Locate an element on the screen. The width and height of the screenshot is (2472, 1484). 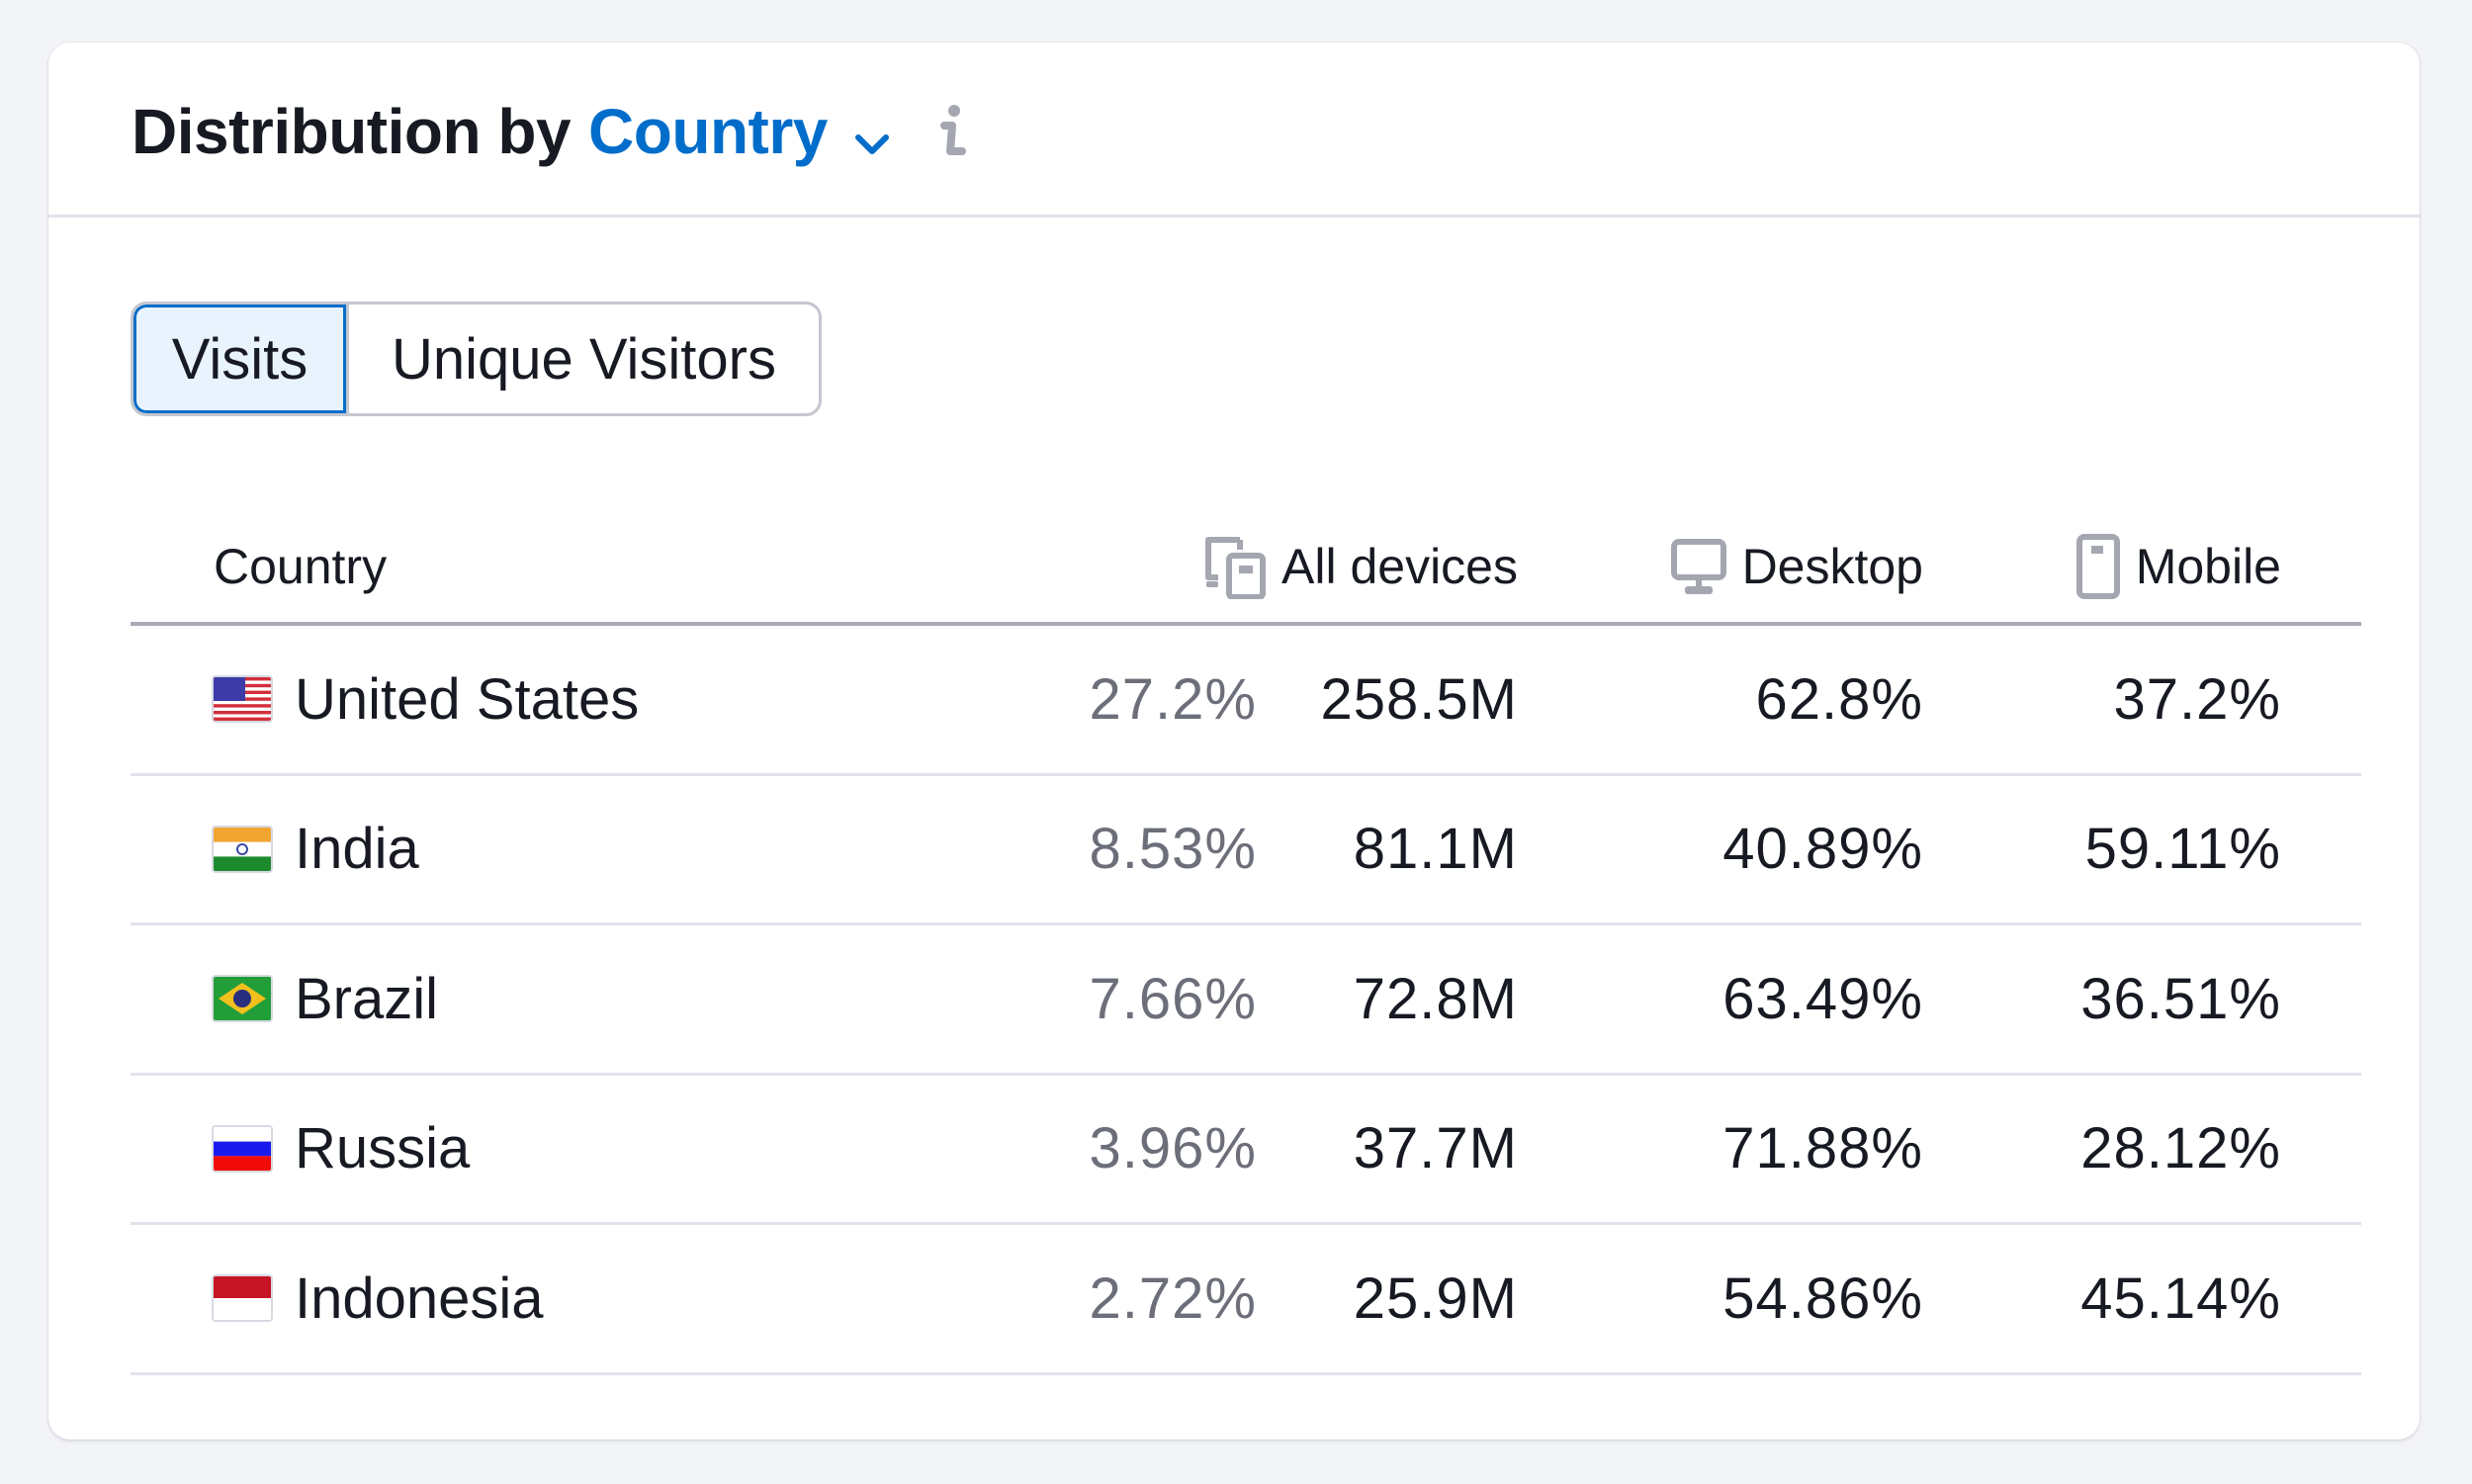
table-row: Brazil 7.66% 72.8M 63.49% 36.51% is located at coordinates (1246, 1001).